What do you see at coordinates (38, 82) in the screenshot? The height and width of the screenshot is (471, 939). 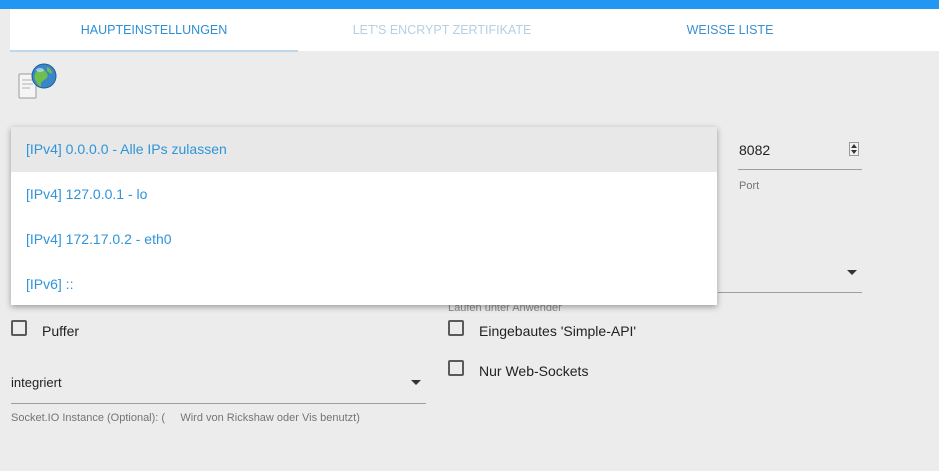 I see `web-adapter-logo-icon` at bounding box center [38, 82].